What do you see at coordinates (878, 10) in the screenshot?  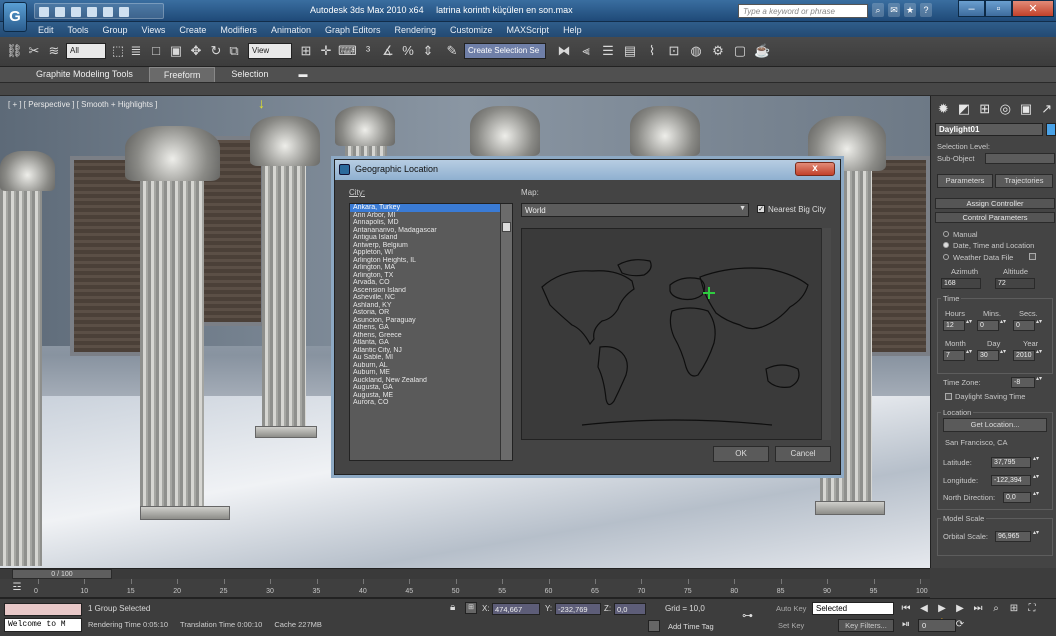 I see `binoculars-icon: ⌕` at bounding box center [878, 10].